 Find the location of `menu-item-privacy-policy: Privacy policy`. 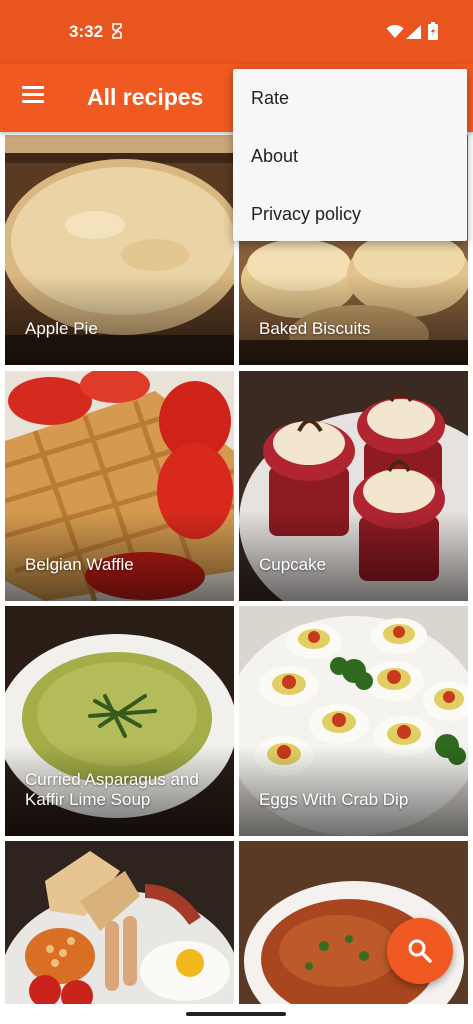

menu-item-privacy-policy: Privacy policy is located at coordinates (306, 214).